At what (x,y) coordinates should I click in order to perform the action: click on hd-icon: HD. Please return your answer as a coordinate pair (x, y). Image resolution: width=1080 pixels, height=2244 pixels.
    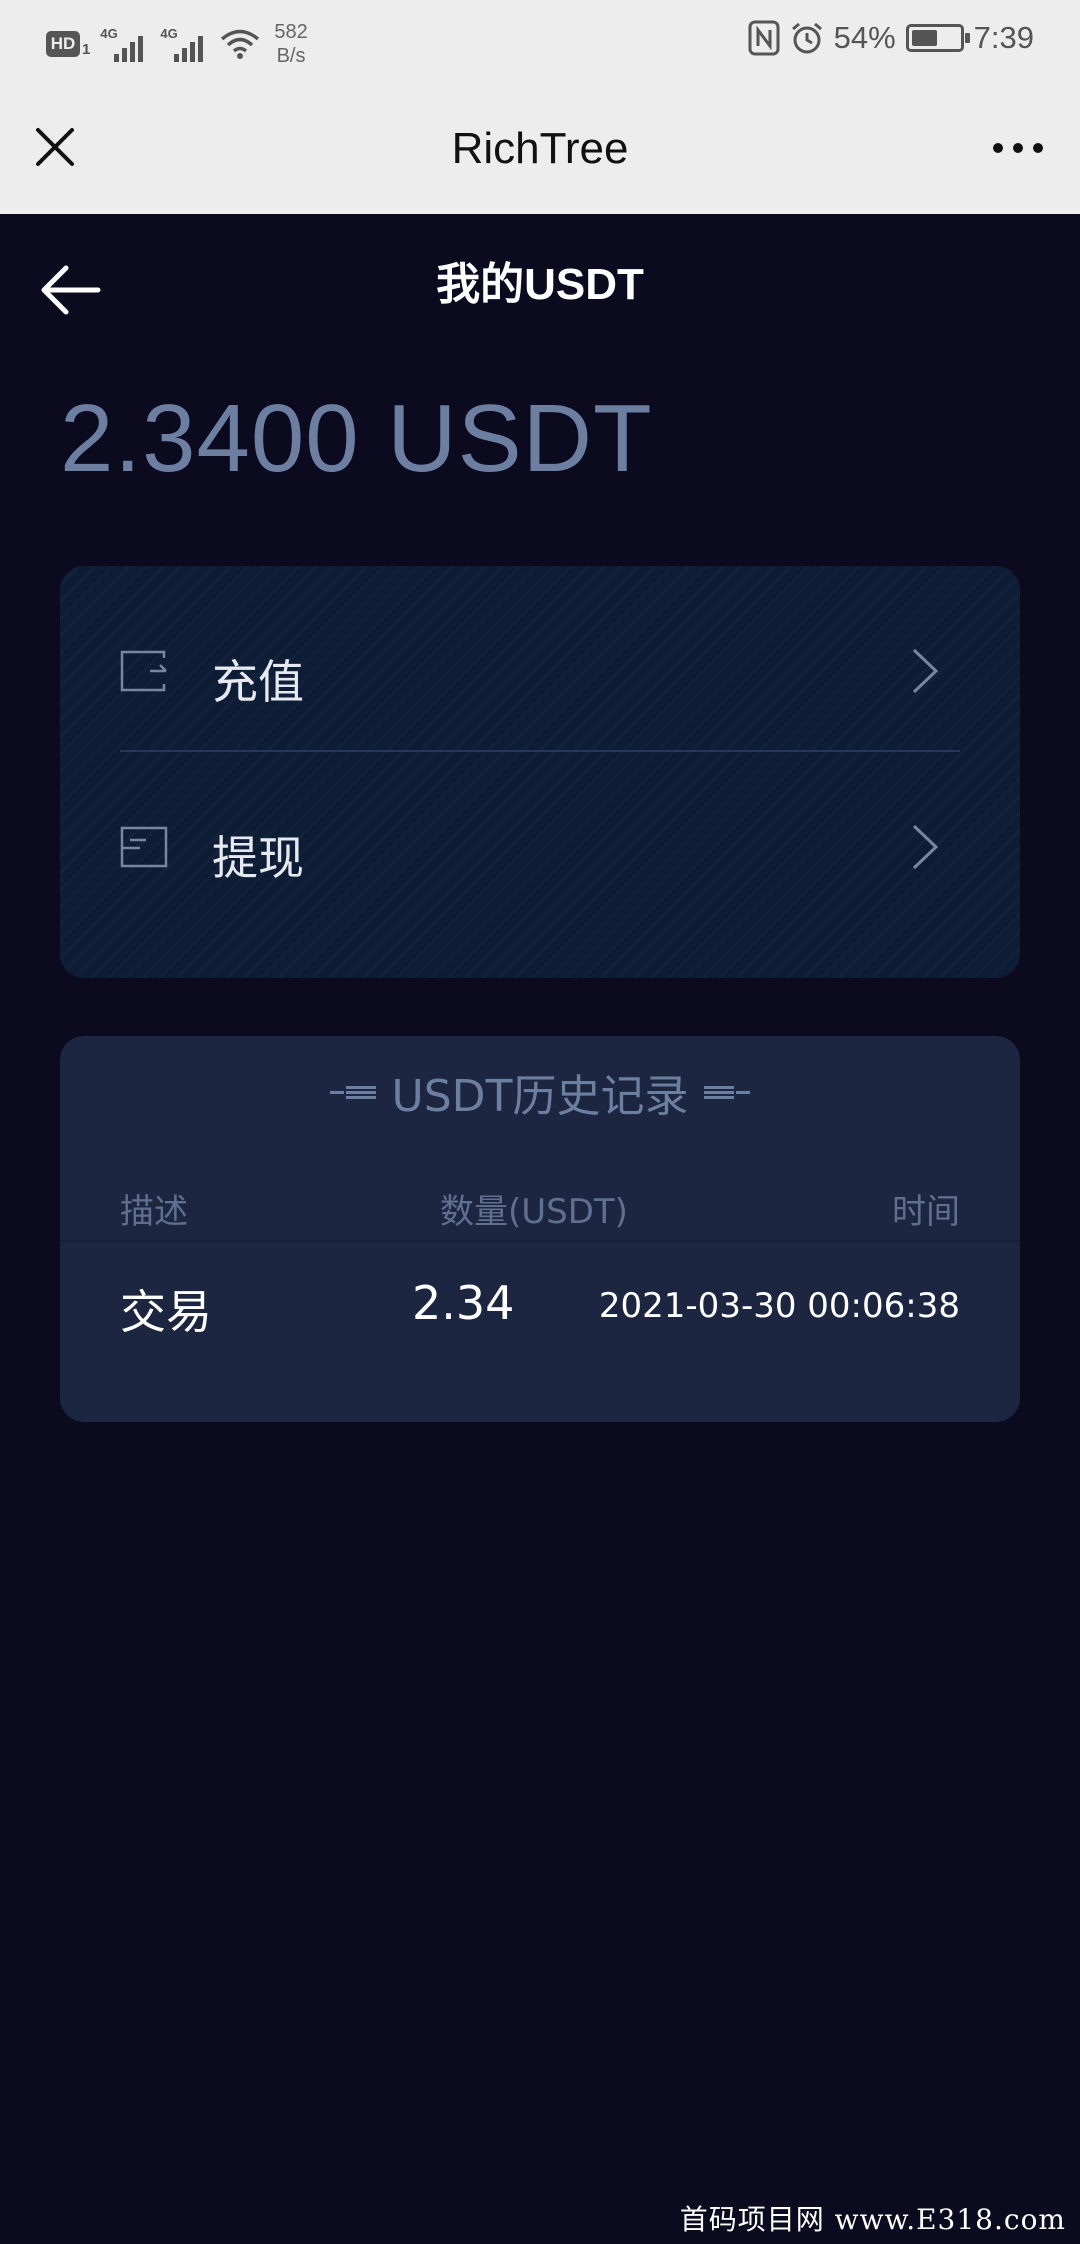
    Looking at the image, I should click on (63, 44).